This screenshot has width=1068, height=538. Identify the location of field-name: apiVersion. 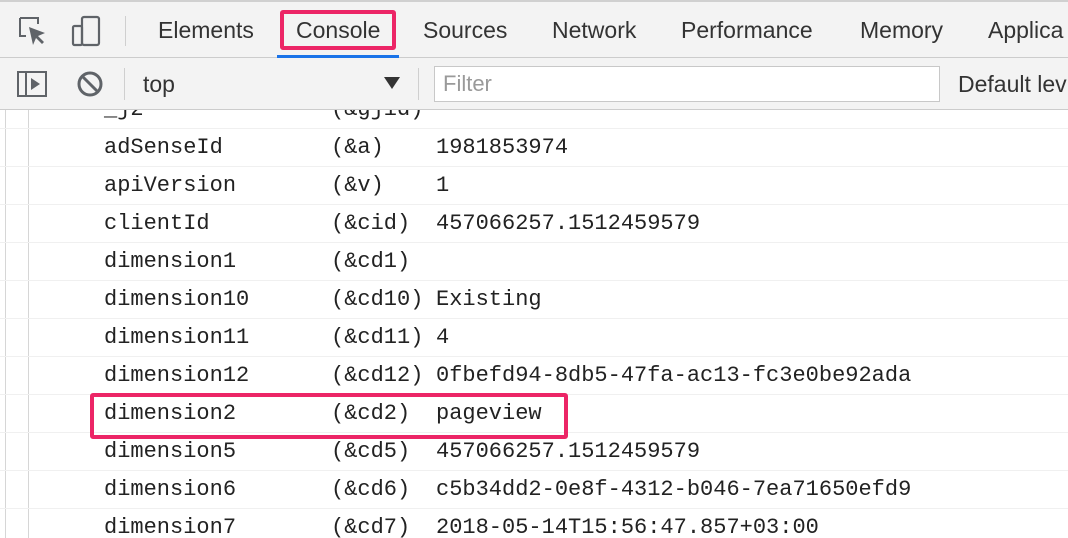
(170, 185).